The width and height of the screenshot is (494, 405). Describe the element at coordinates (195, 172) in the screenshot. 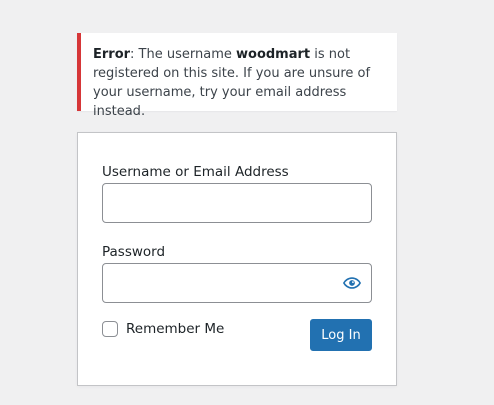

I see `username-label: Username or Email Address` at that location.